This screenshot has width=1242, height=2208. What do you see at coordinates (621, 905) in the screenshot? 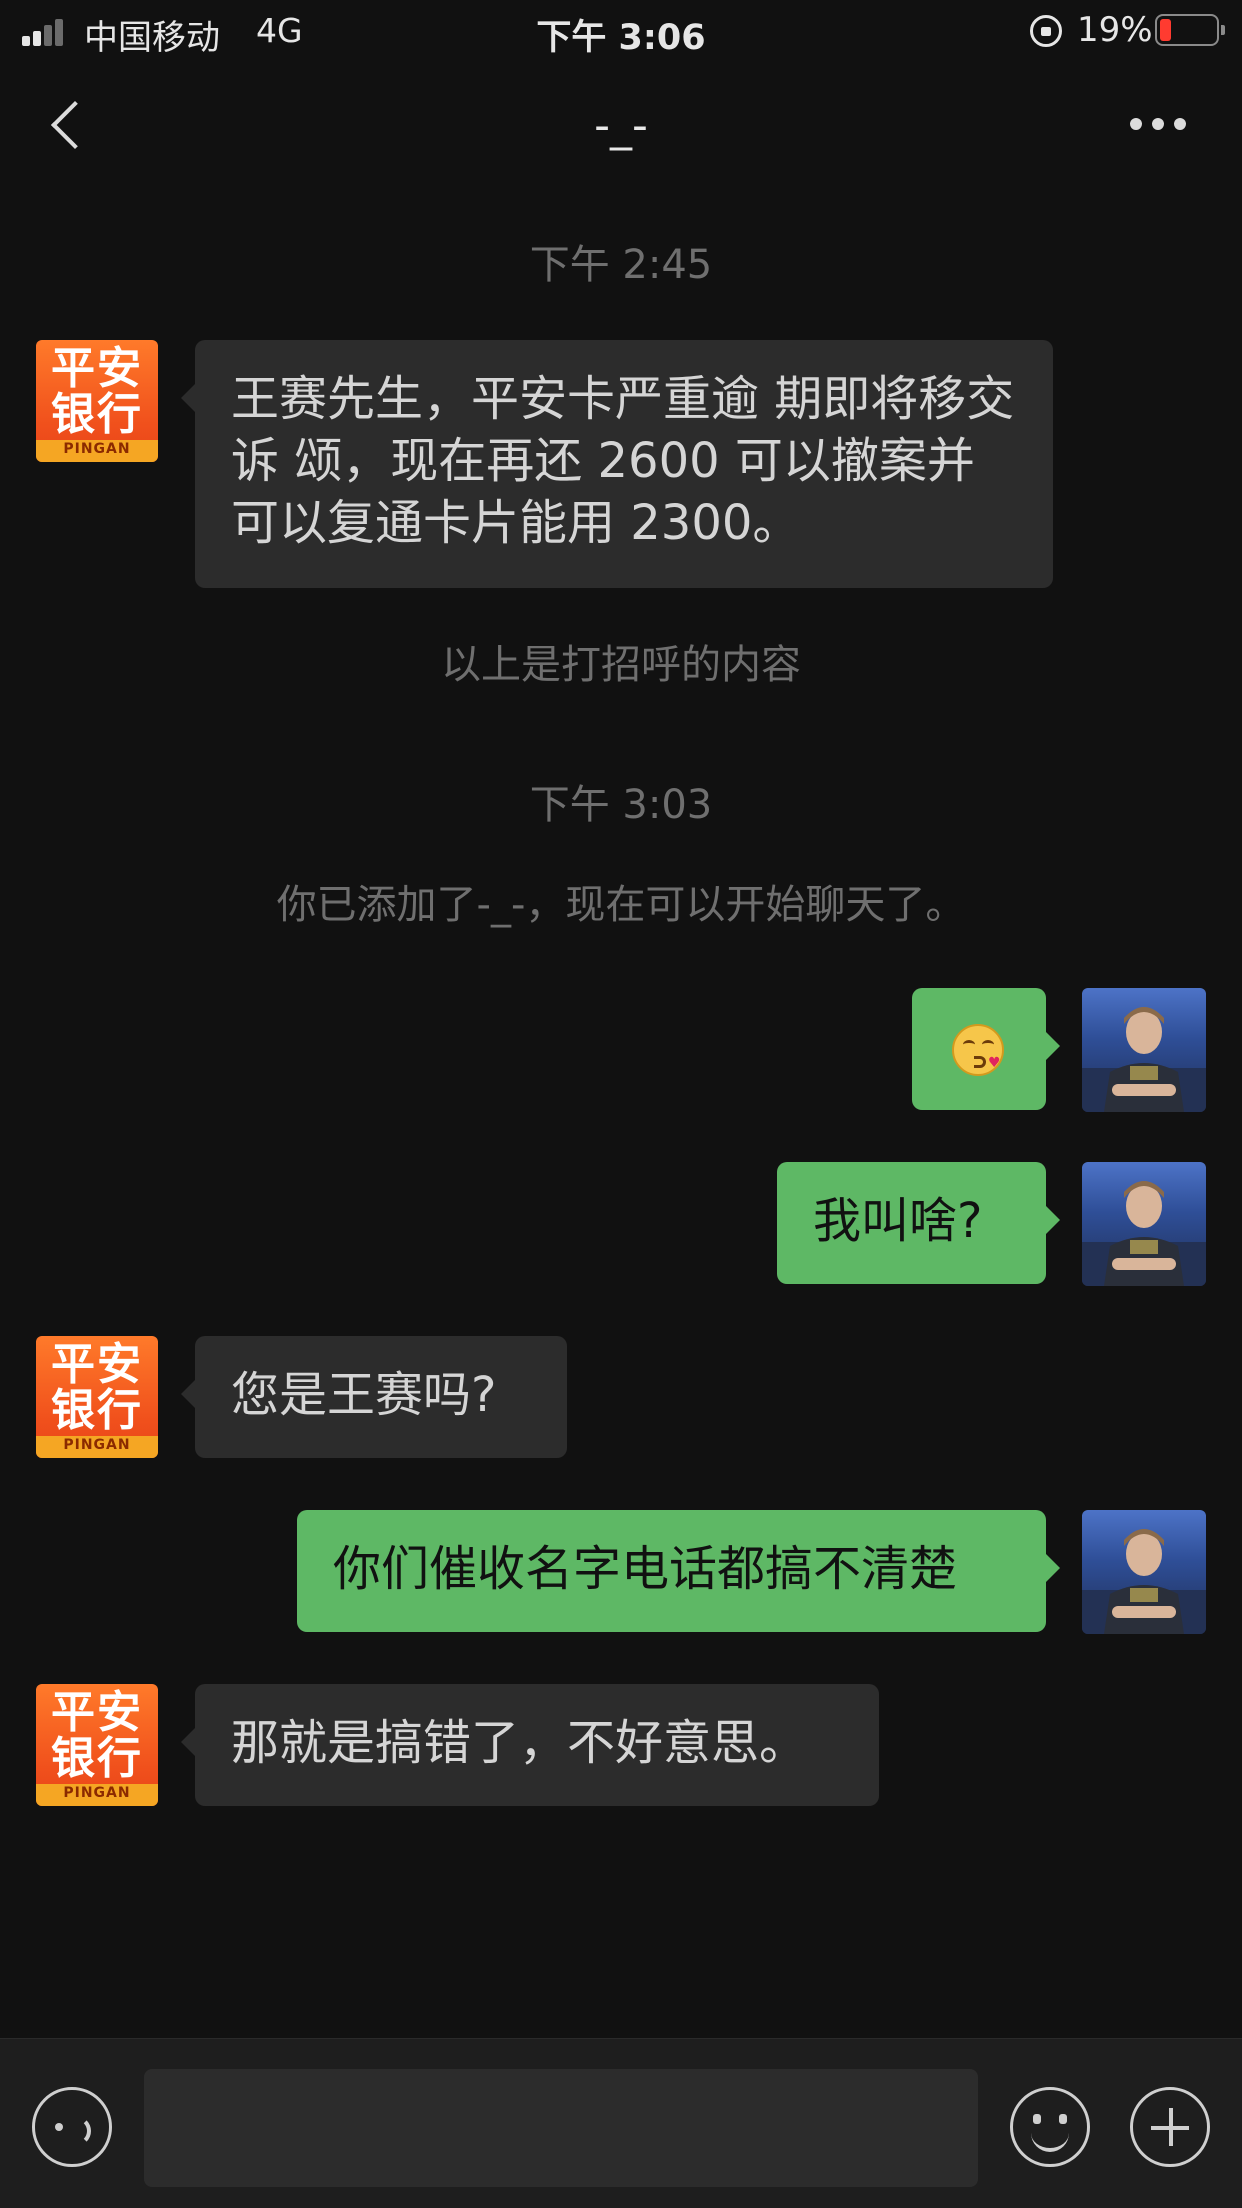
I see `friend-added-note: 你已添加了-_-，现在可以开始聊天了。` at bounding box center [621, 905].